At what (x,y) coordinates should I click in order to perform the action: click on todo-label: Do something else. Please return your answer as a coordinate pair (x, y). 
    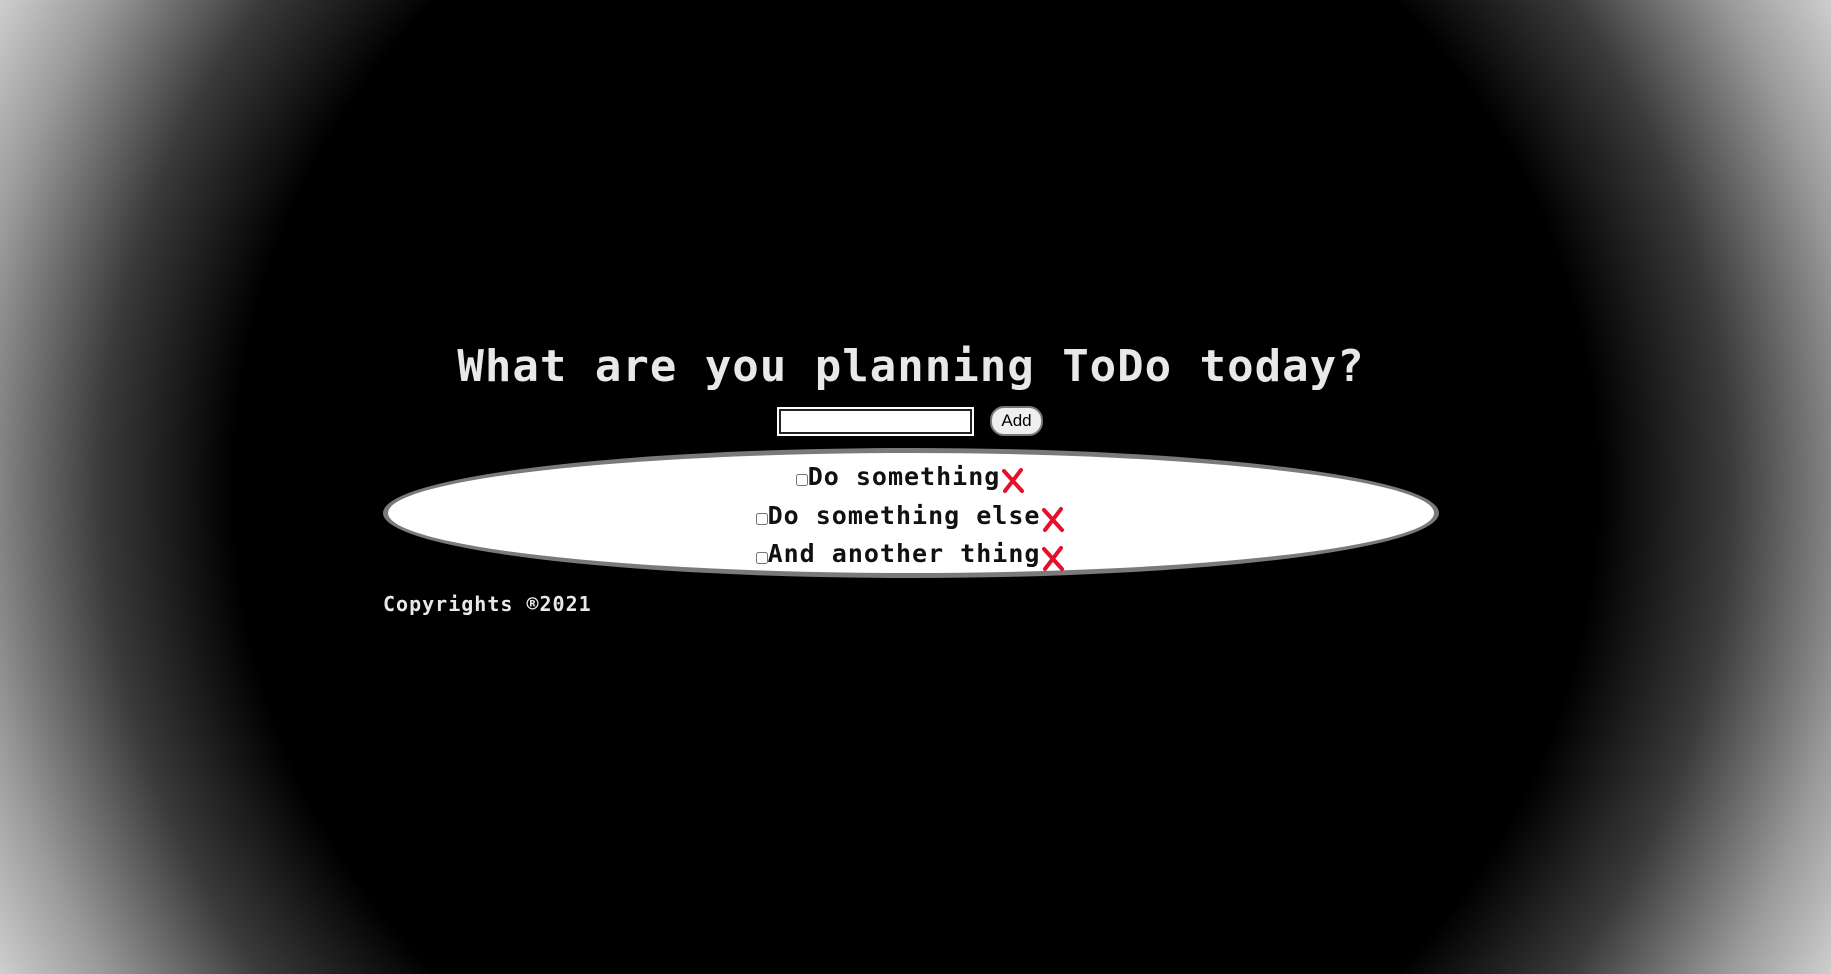
    Looking at the image, I should click on (904, 515).